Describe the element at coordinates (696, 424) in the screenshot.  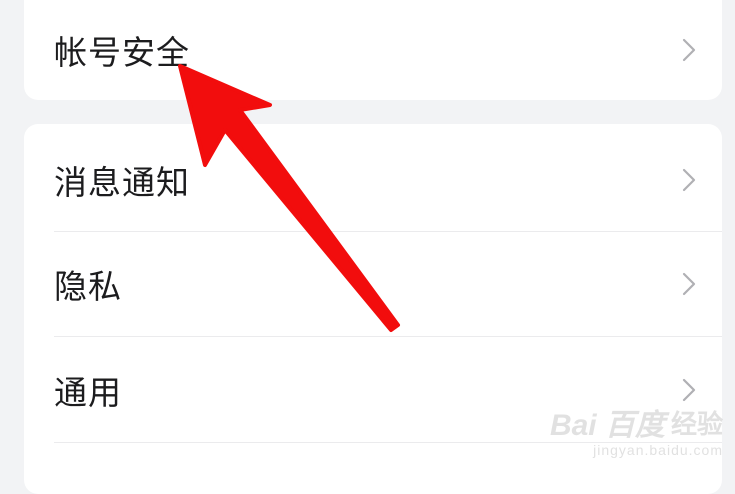
I see `watermark-text: 经验` at that location.